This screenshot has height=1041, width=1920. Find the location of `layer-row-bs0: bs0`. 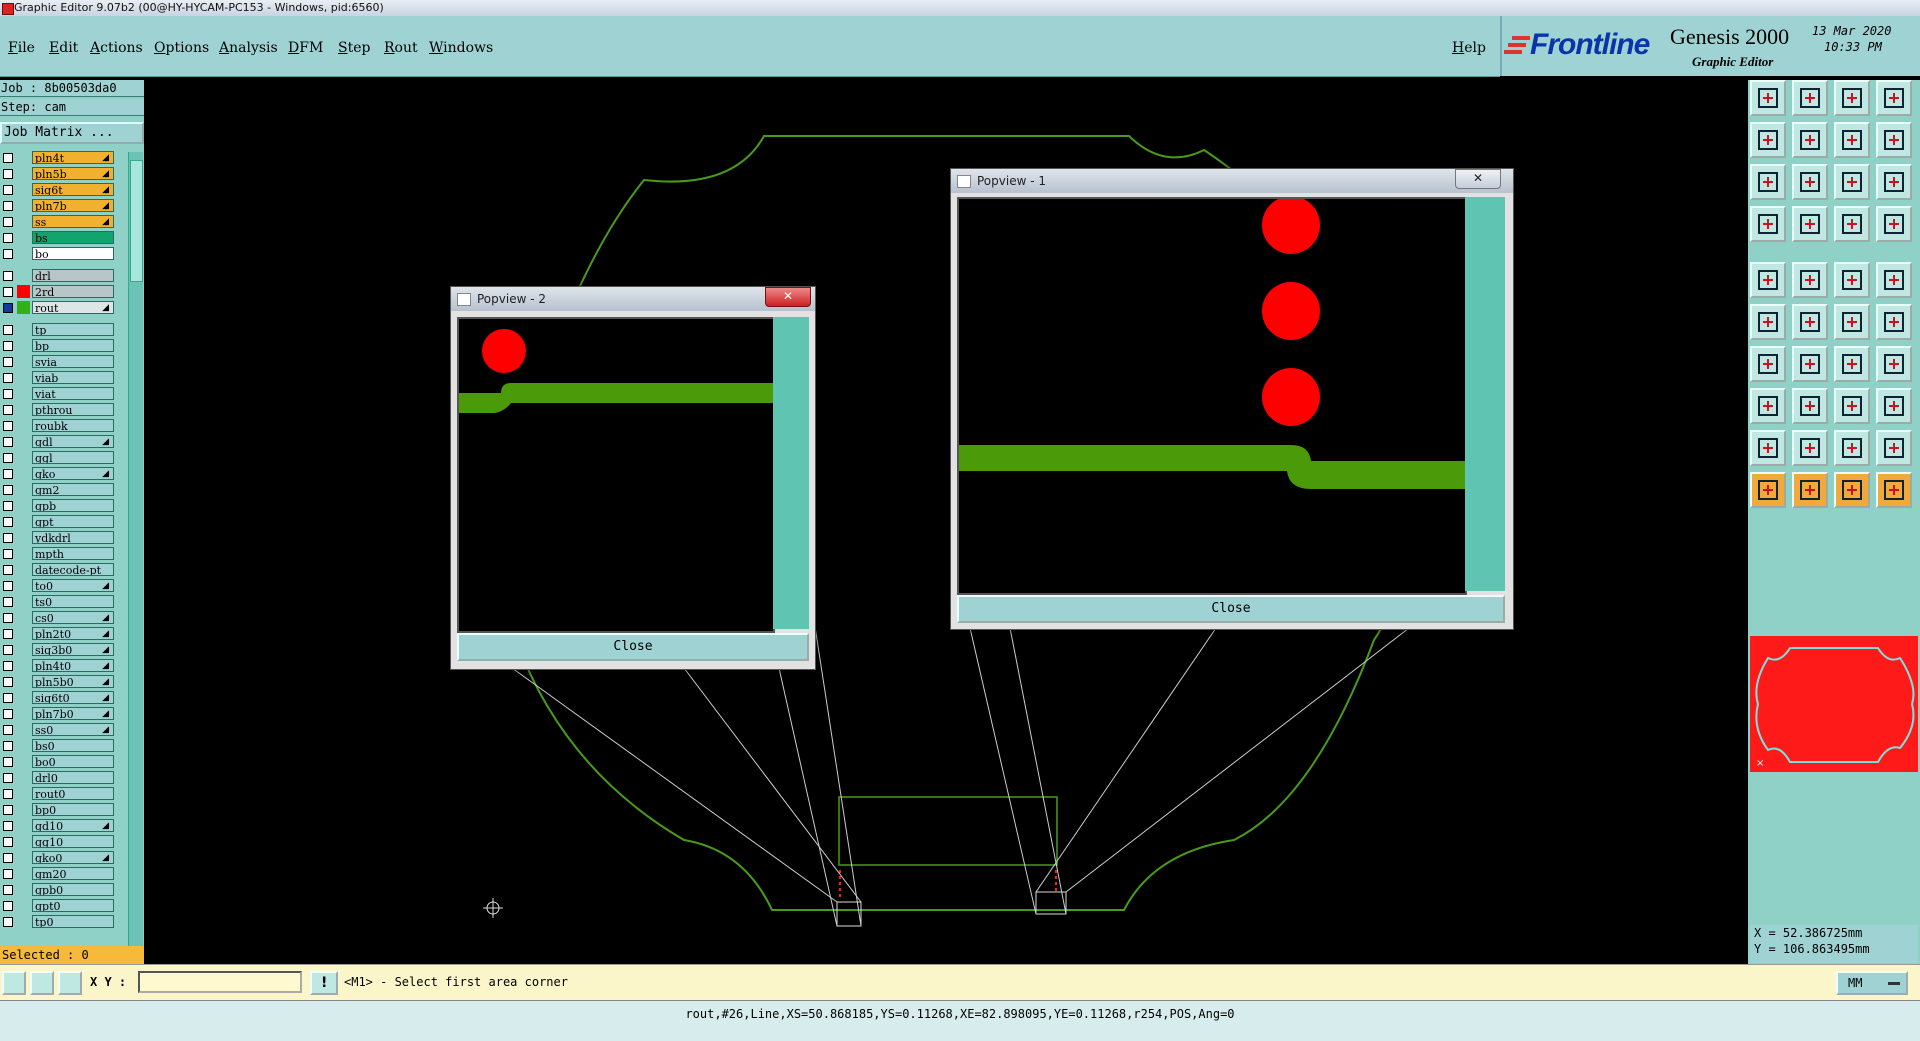

layer-row-bs0: bs0 is located at coordinates (59, 745).